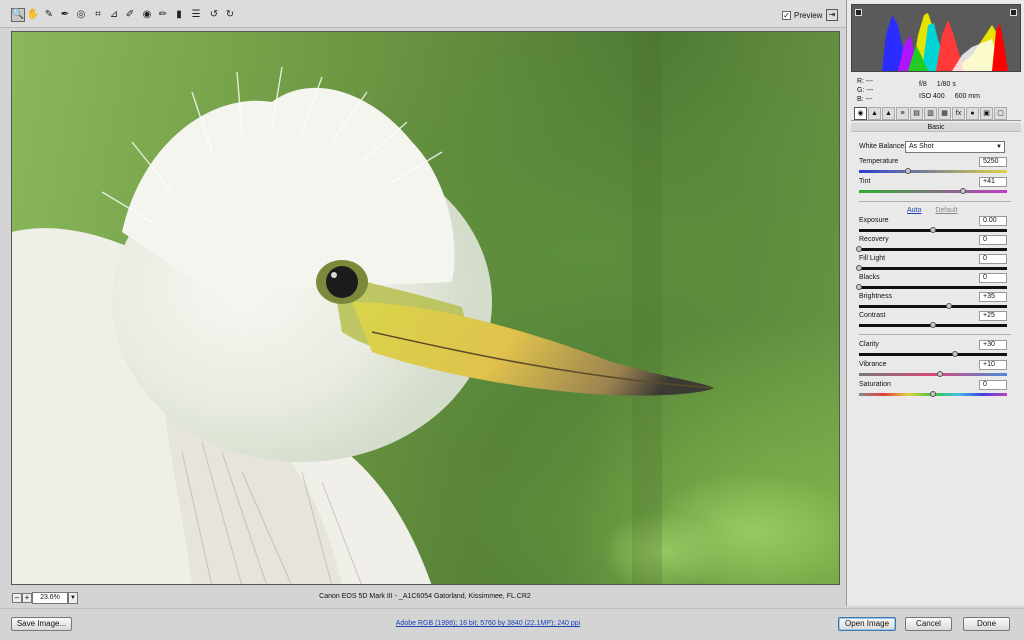 The image size is (1024, 640). What do you see at coordinates (933, 374) in the screenshot?
I see `vibrance-track` at bounding box center [933, 374].